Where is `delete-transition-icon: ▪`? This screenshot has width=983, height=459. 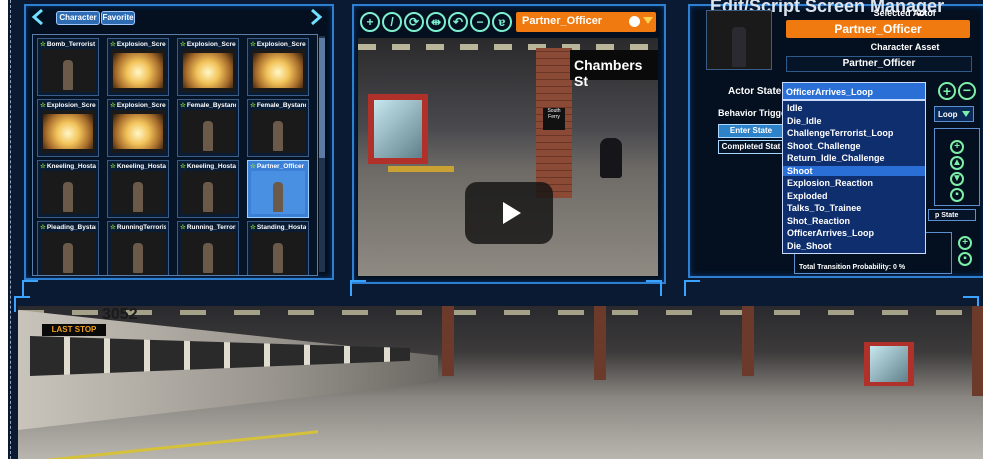 delete-transition-icon: ▪ is located at coordinates (957, 195).